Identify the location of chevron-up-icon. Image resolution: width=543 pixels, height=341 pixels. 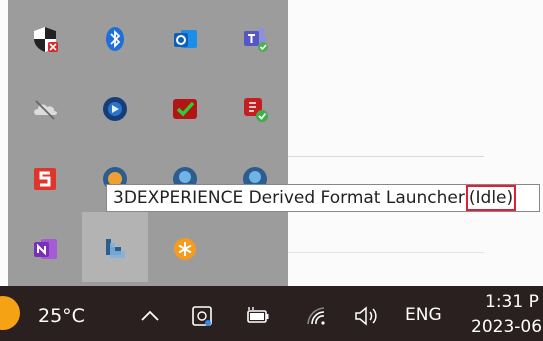
(150, 315).